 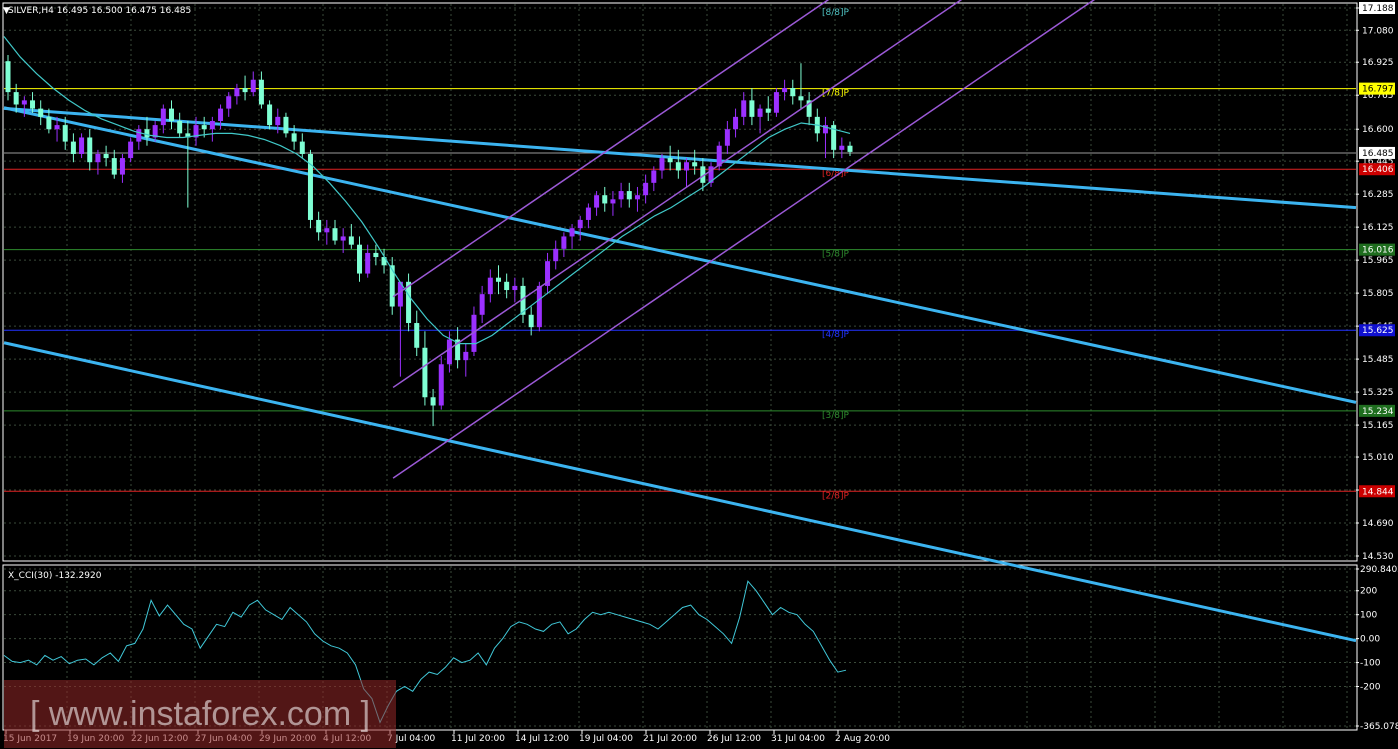 What do you see at coordinates (542, 739) in the screenshot?
I see `x-tick-label: 14 Jul 12:00` at bounding box center [542, 739].